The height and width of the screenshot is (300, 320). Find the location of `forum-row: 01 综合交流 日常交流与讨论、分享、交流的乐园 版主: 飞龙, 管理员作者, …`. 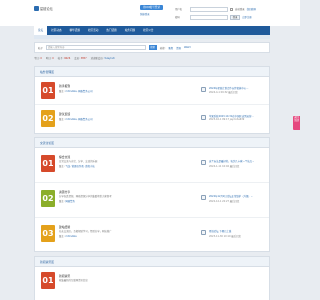

forum-row: 01 综合交流 日常交流与讨论、分享、交流的乐园 版主: 飞龙, 管理员作者, … is located at coordinates (152, 165).